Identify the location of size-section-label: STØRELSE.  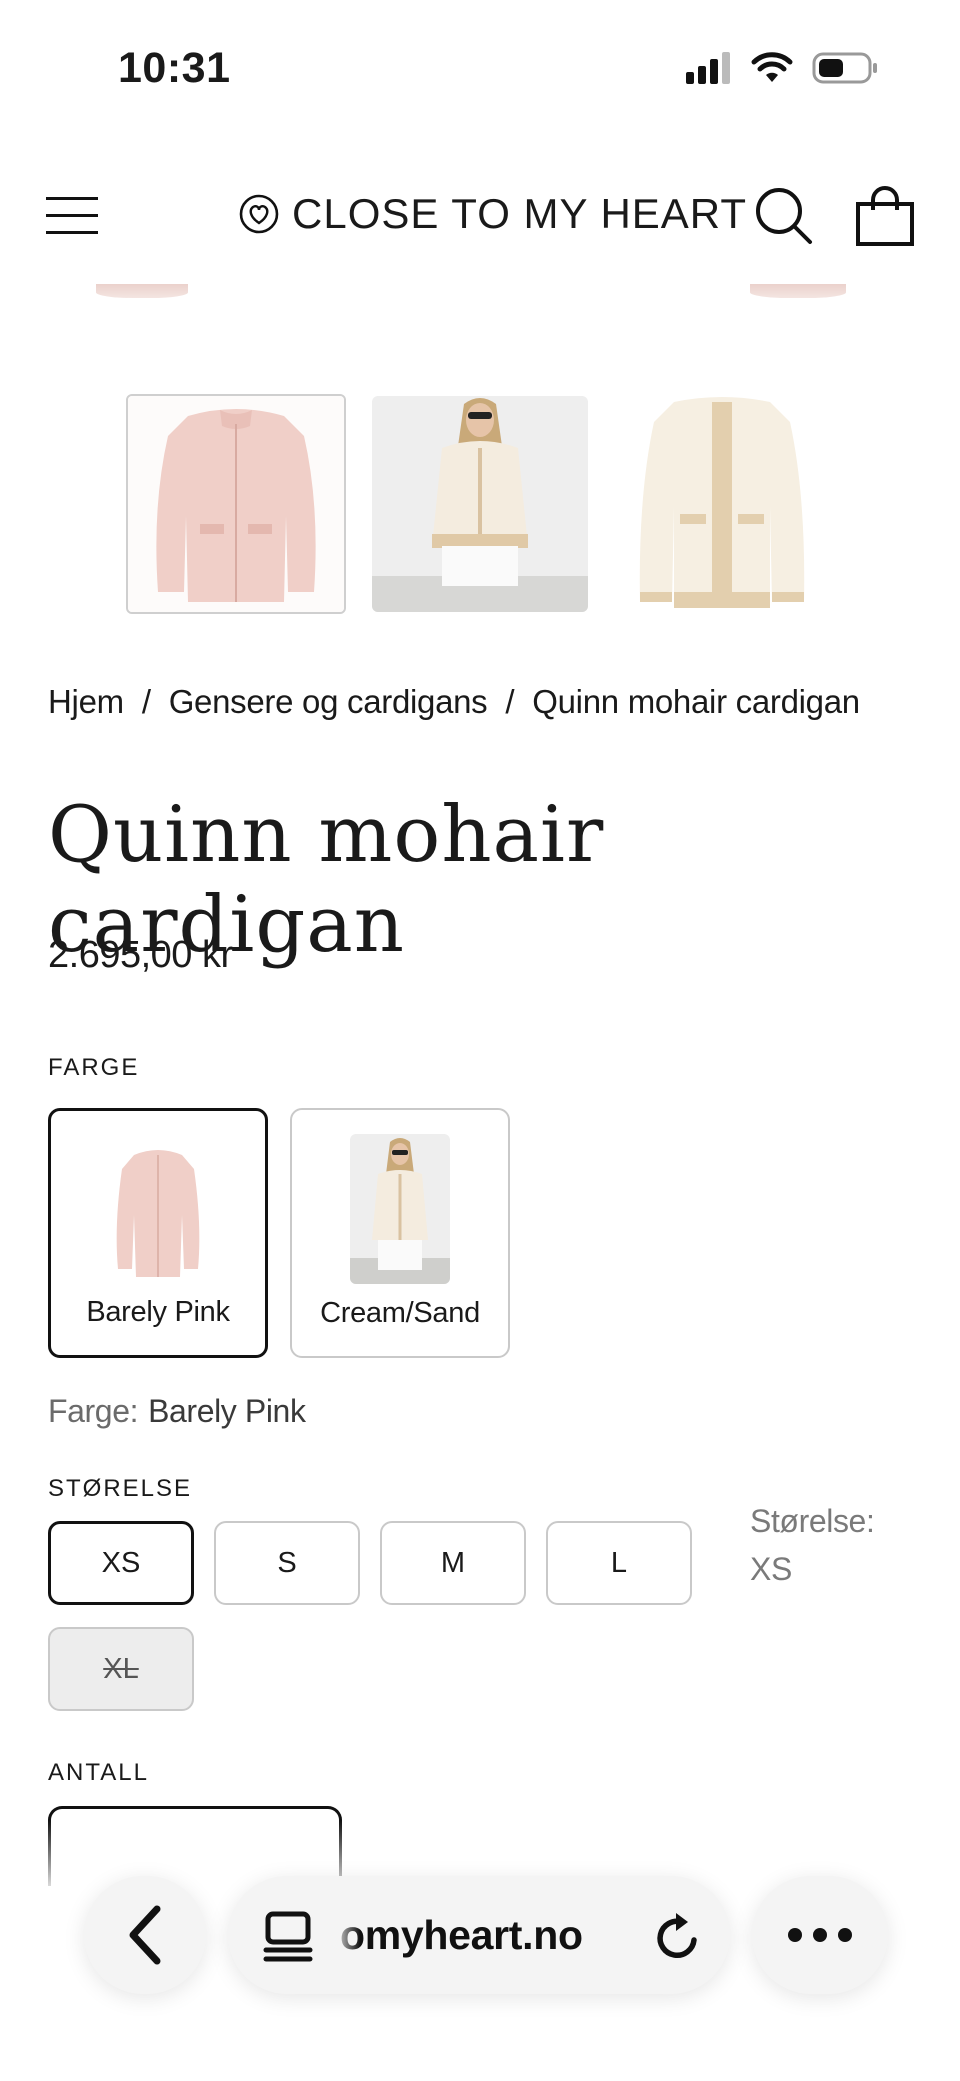
(120, 1488).